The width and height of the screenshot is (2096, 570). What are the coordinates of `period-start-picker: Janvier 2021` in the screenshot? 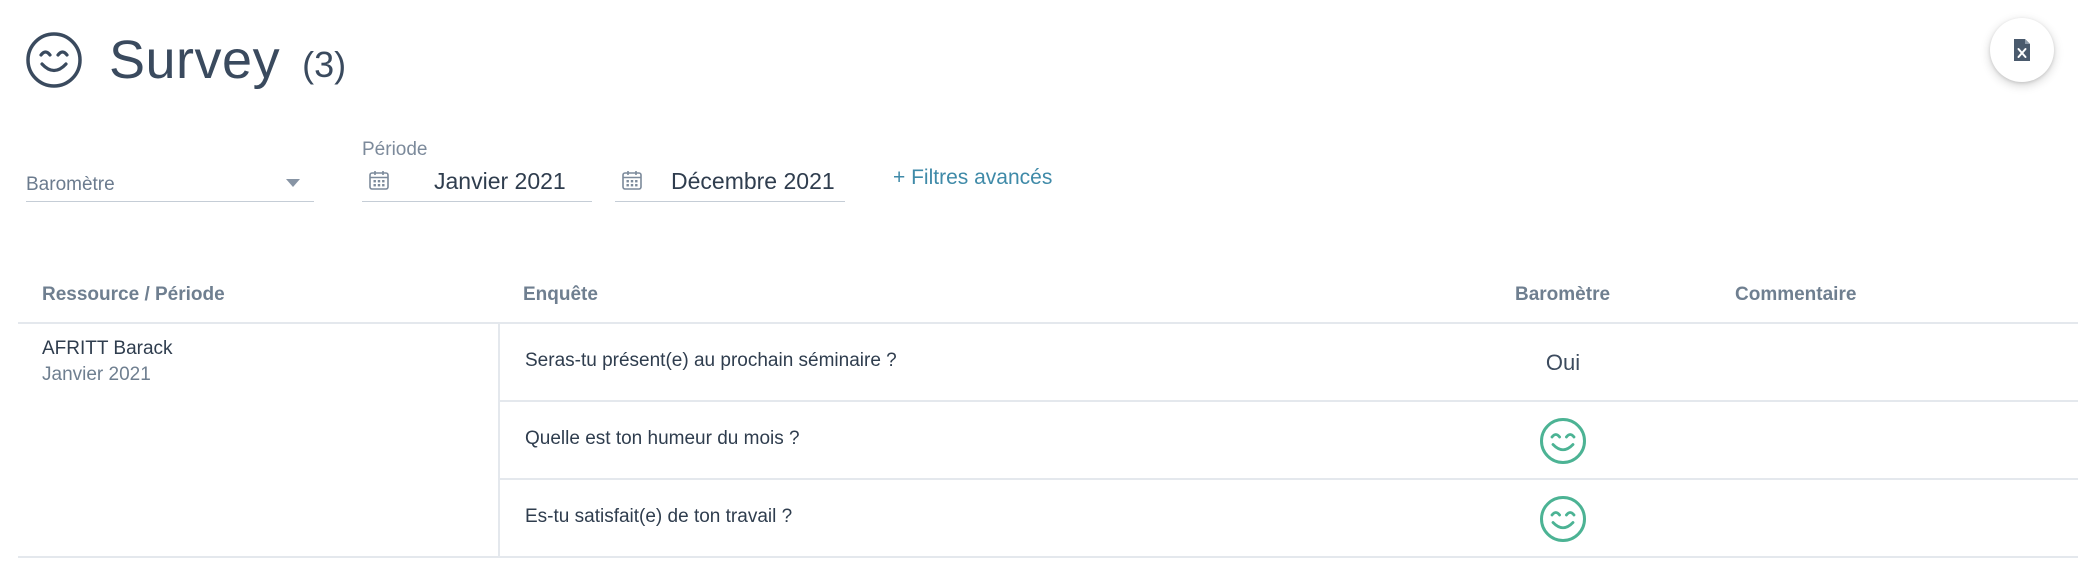 It's located at (477, 181).